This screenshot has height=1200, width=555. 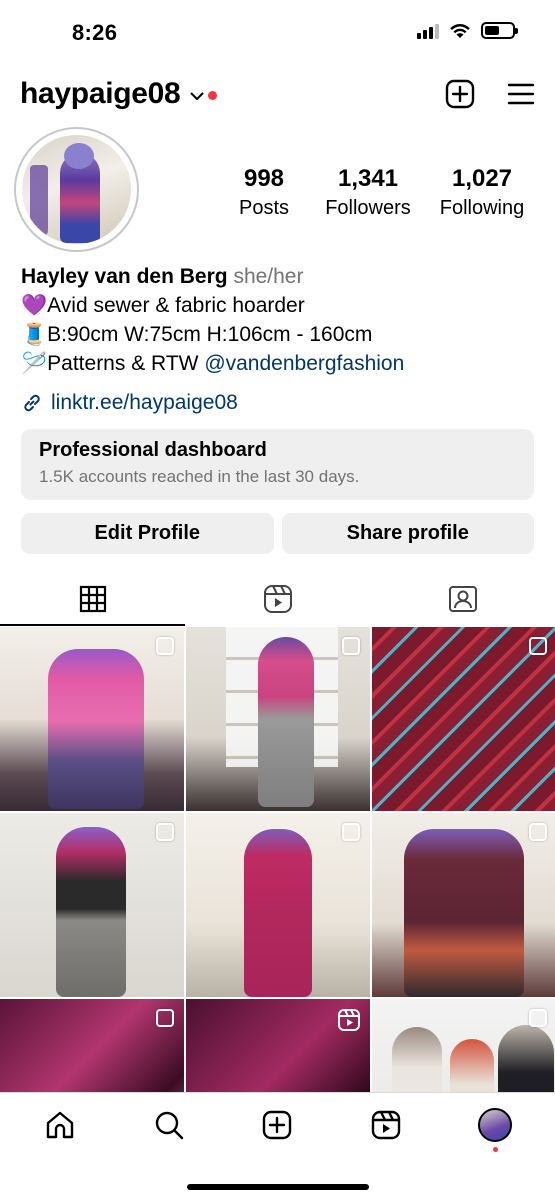 What do you see at coordinates (277, 1146) in the screenshot?
I see `bottom-nav` at bounding box center [277, 1146].